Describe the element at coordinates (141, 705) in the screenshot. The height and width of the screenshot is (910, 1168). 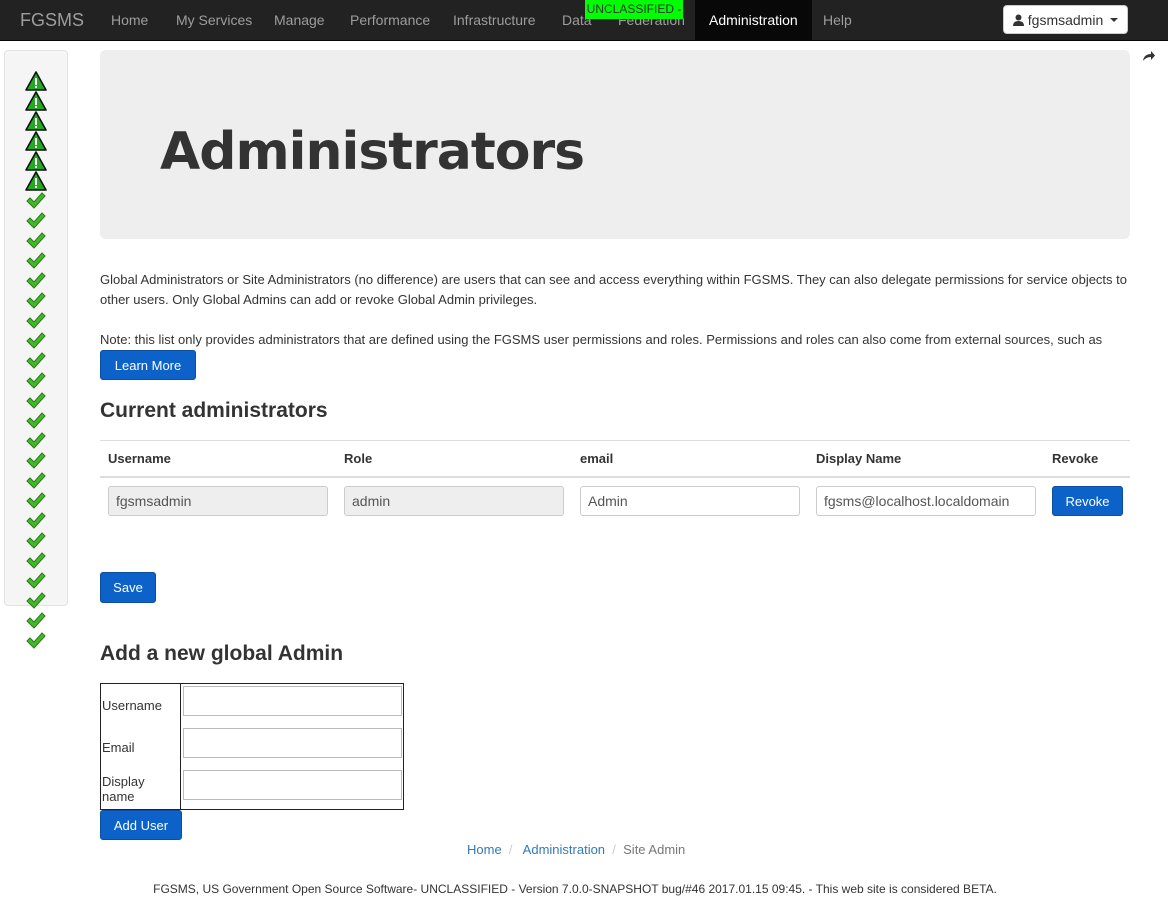
I see `username-label: Username` at that location.